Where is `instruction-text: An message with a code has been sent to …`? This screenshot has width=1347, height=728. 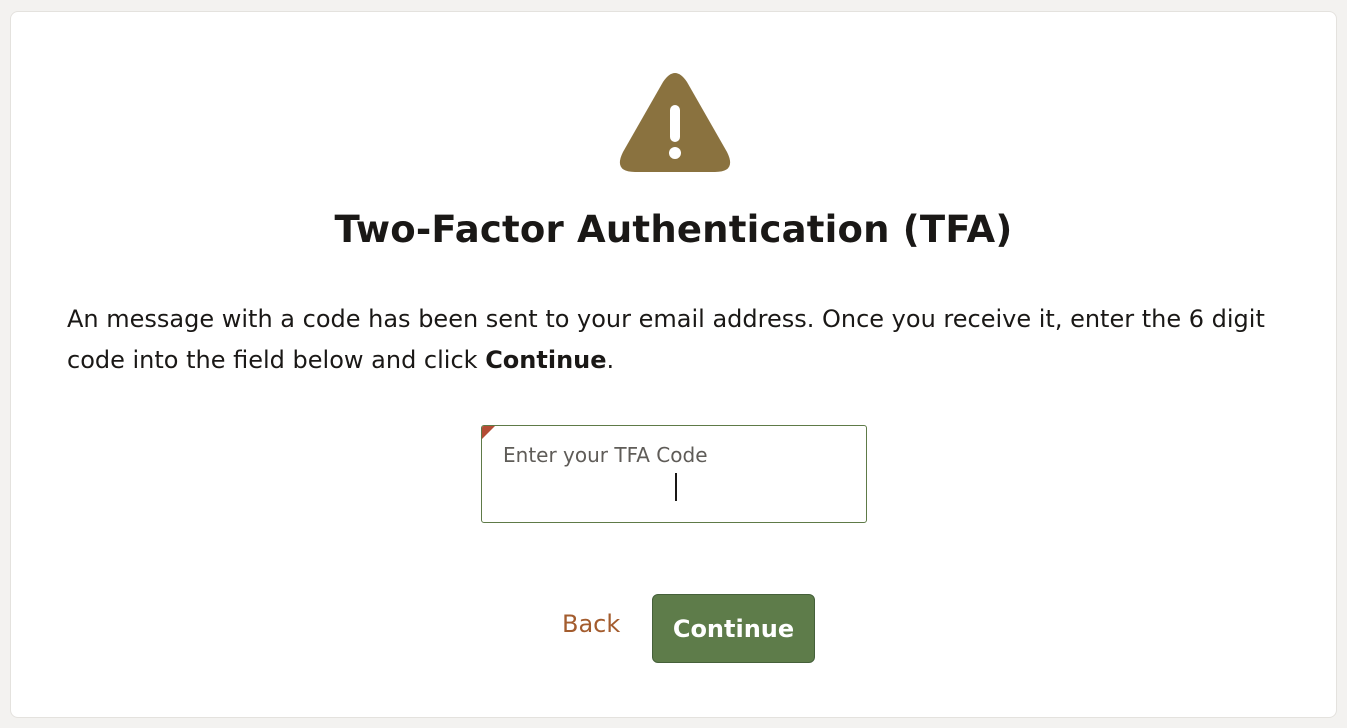 instruction-text: An message with a code has been sent to … is located at coordinates (666, 339).